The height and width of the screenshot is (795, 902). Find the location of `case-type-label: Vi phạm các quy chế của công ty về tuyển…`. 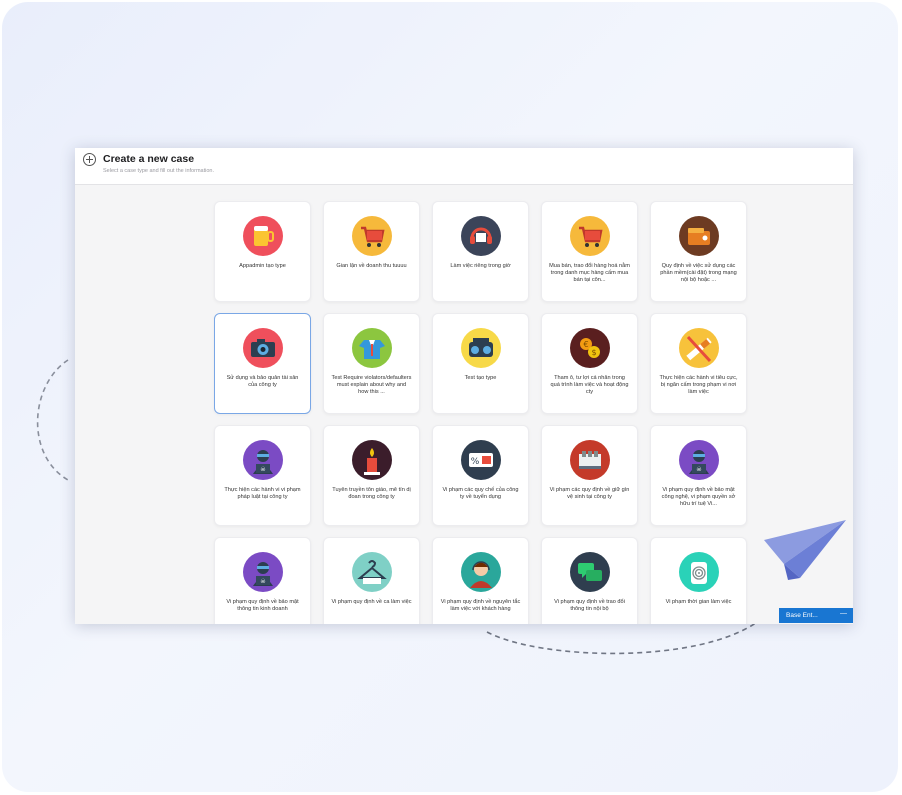

case-type-label: Vi phạm các quy chế của công ty về tuyển… is located at coordinates (480, 493).